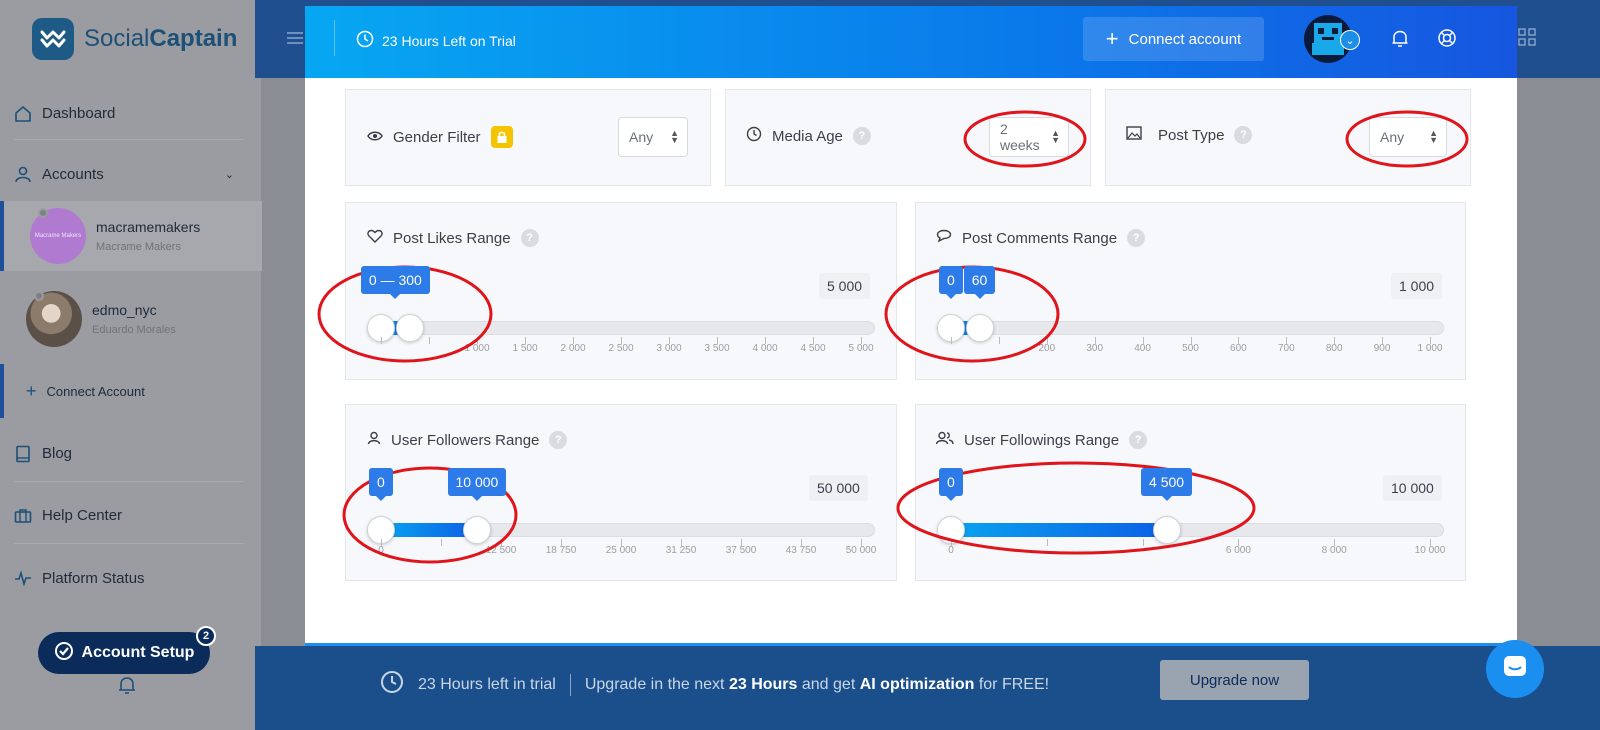  What do you see at coordinates (561, 550) in the screenshot?
I see `tick-label: 18 750` at bounding box center [561, 550].